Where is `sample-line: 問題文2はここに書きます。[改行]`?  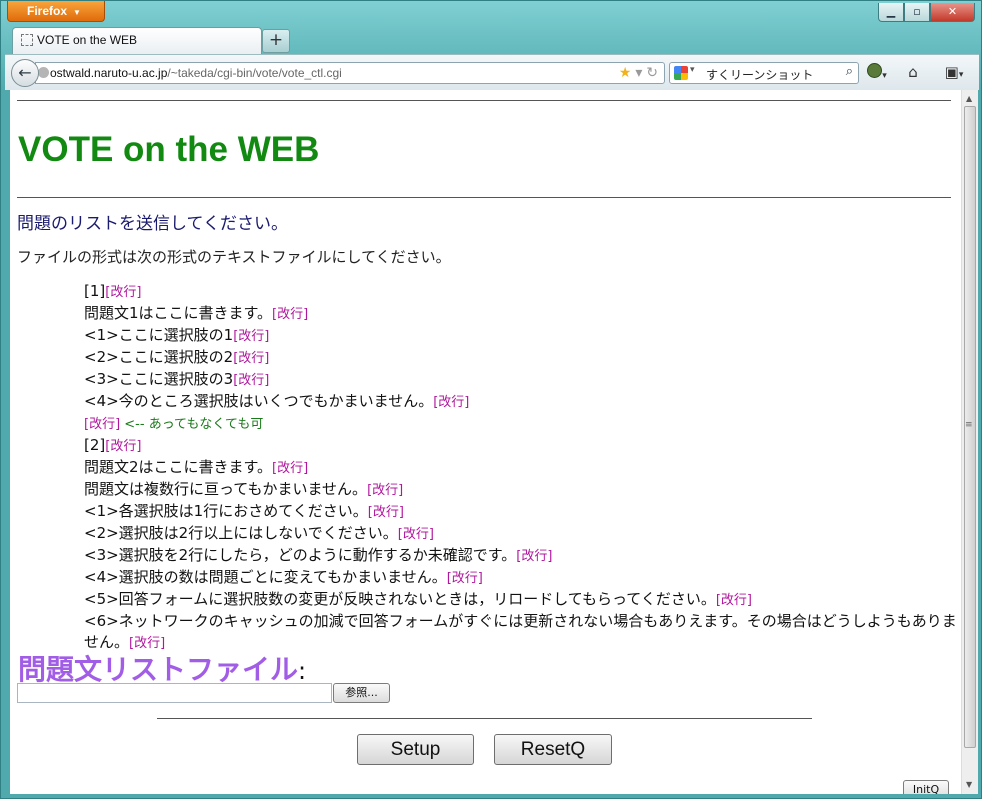 sample-line: 問題文2はここに書きます。[改行] is located at coordinates (521, 468).